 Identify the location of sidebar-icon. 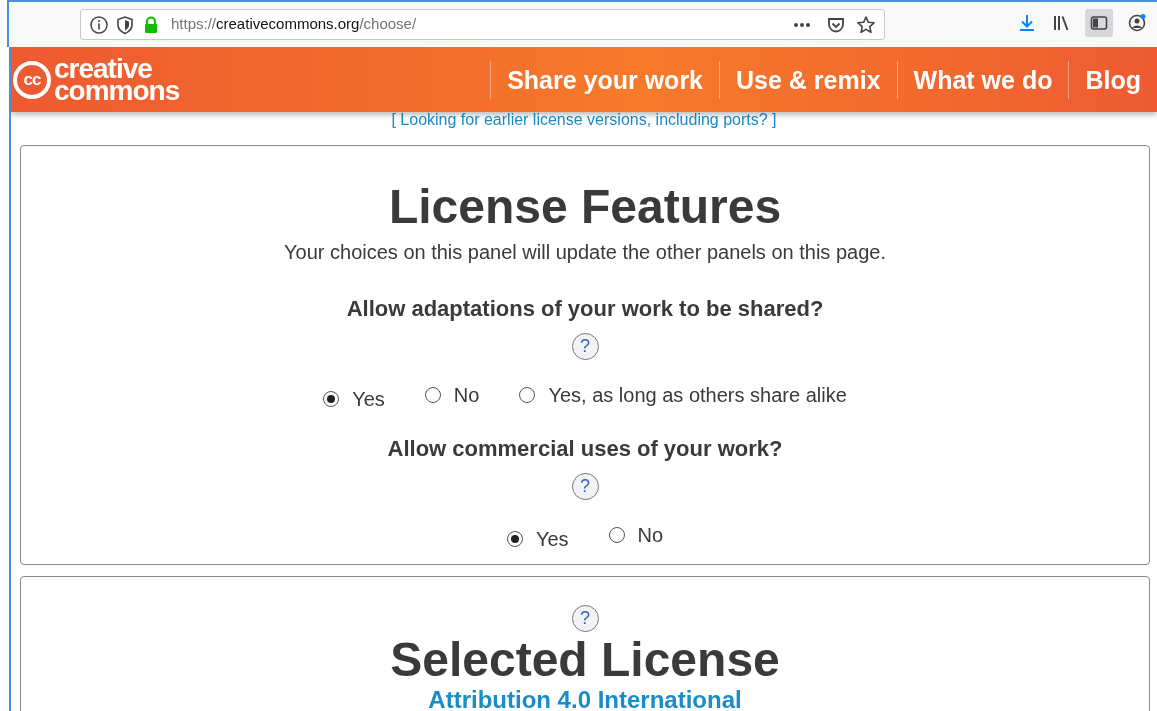
(1099, 23).